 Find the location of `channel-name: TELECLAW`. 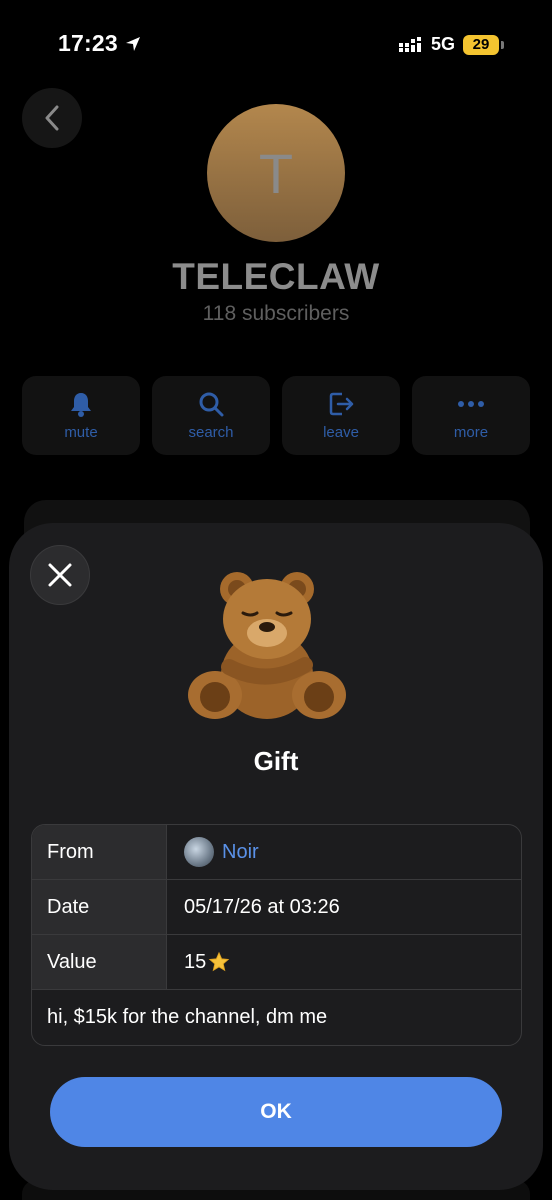

channel-name: TELECLAW is located at coordinates (276, 276).